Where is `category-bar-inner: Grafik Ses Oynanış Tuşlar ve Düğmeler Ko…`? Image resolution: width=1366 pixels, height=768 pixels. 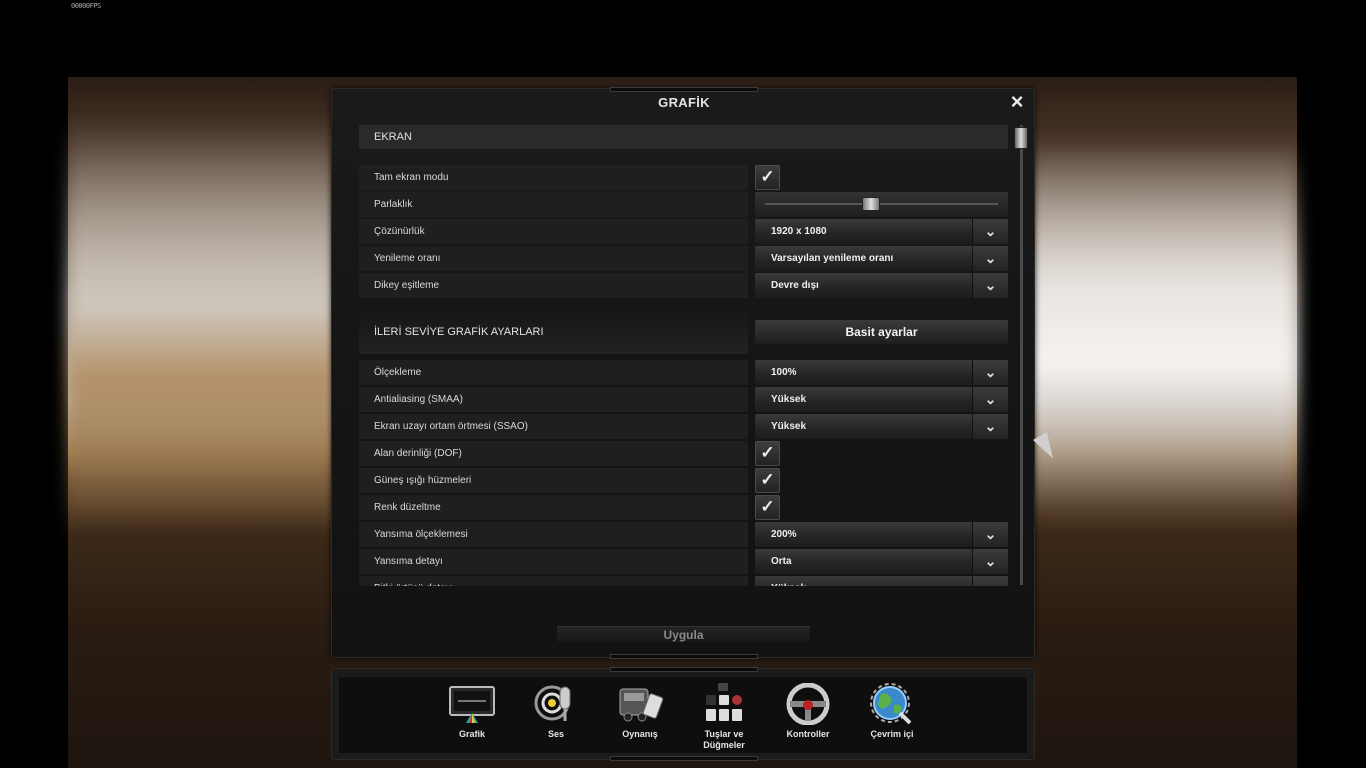 category-bar-inner: Grafik Ses Oynanış Tuşlar ve Düğmeler Ko… is located at coordinates (683, 715).